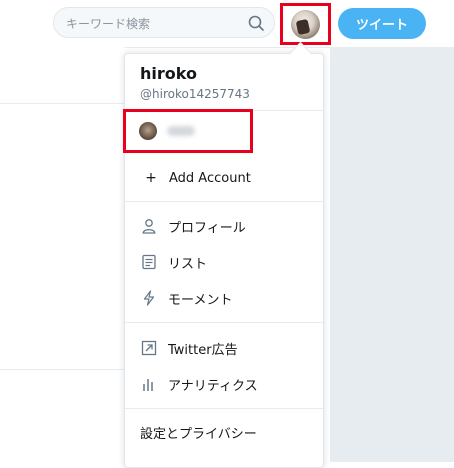 This screenshot has height=468, width=454. I want to click on avatar-button-highlight, so click(305, 24).